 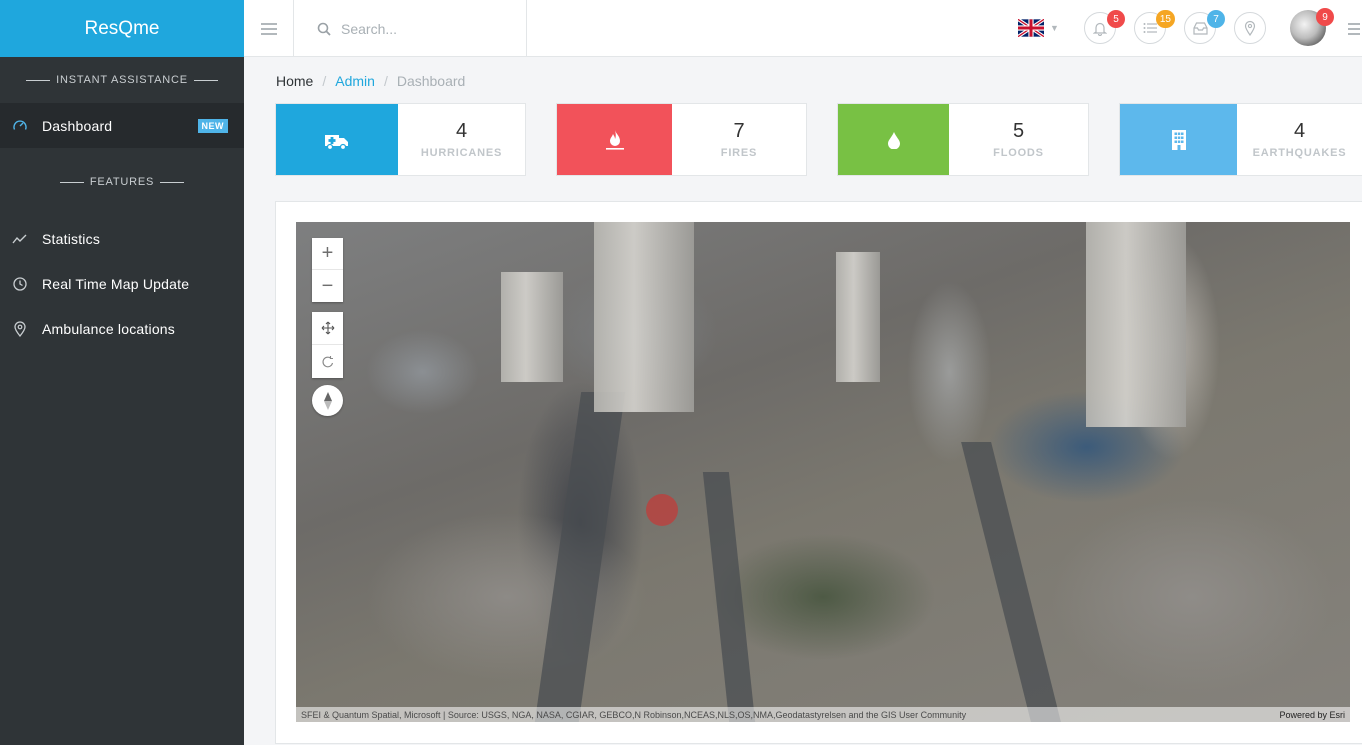 I want to click on sidebar-item-dashboard: Dashboard NEW, so click(x=122, y=125).